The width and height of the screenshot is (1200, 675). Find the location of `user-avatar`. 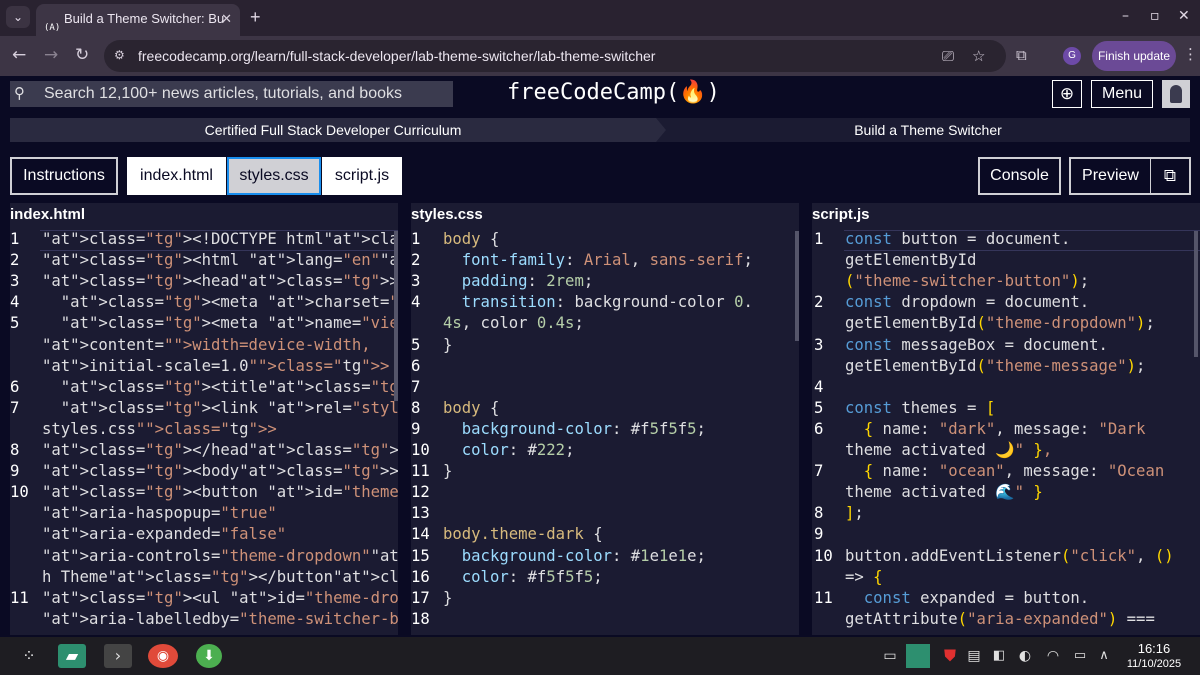

user-avatar is located at coordinates (1176, 94).